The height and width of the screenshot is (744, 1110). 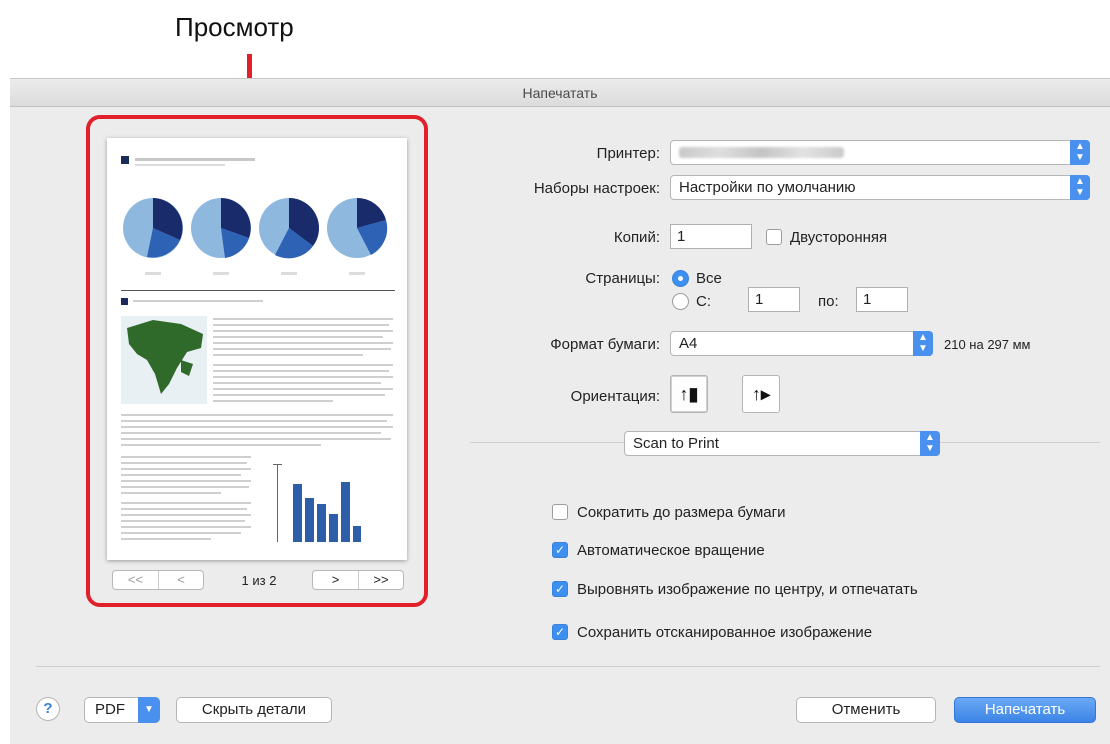 I want to click on printer-name-redacted, so click(x=761, y=152).